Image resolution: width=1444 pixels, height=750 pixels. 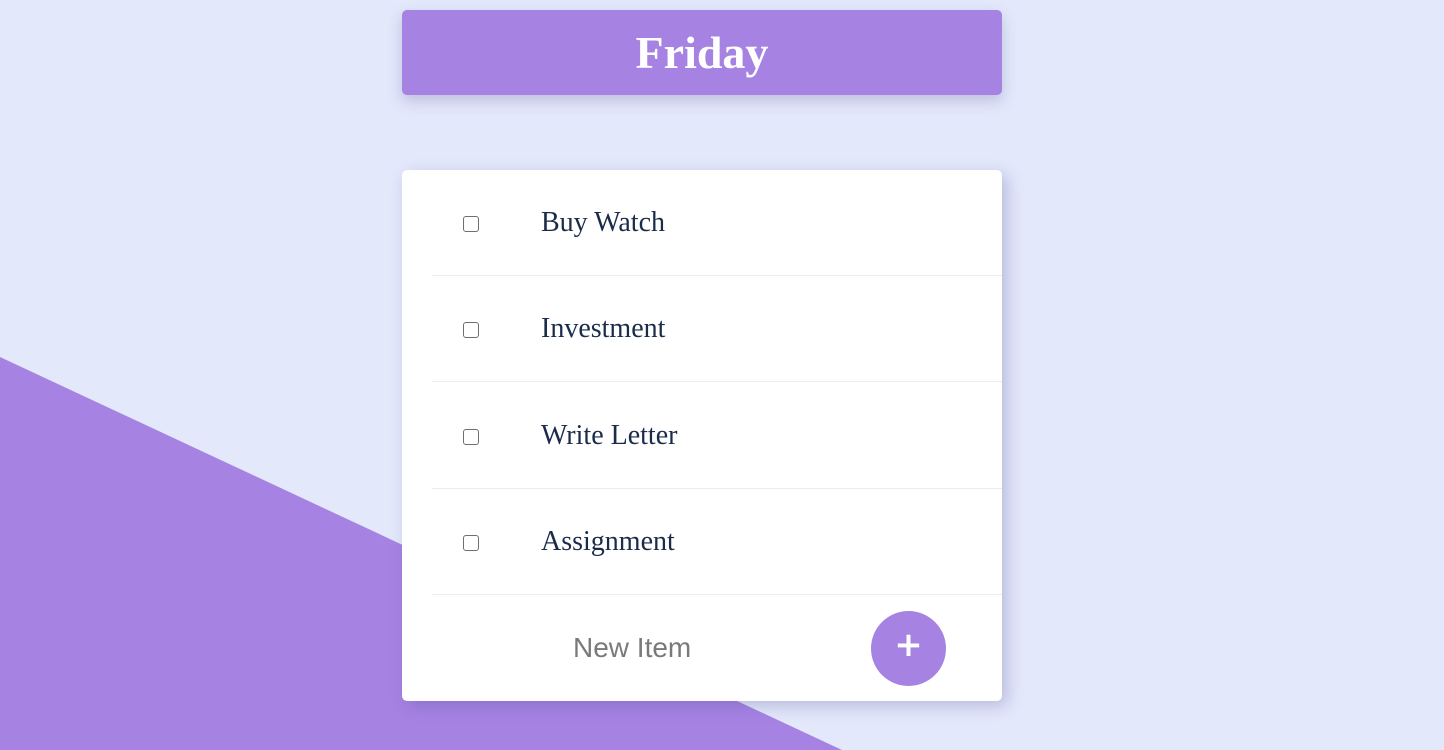 What do you see at coordinates (608, 541) in the screenshot?
I see `item-label: Assignment` at bounding box center [608, 541].